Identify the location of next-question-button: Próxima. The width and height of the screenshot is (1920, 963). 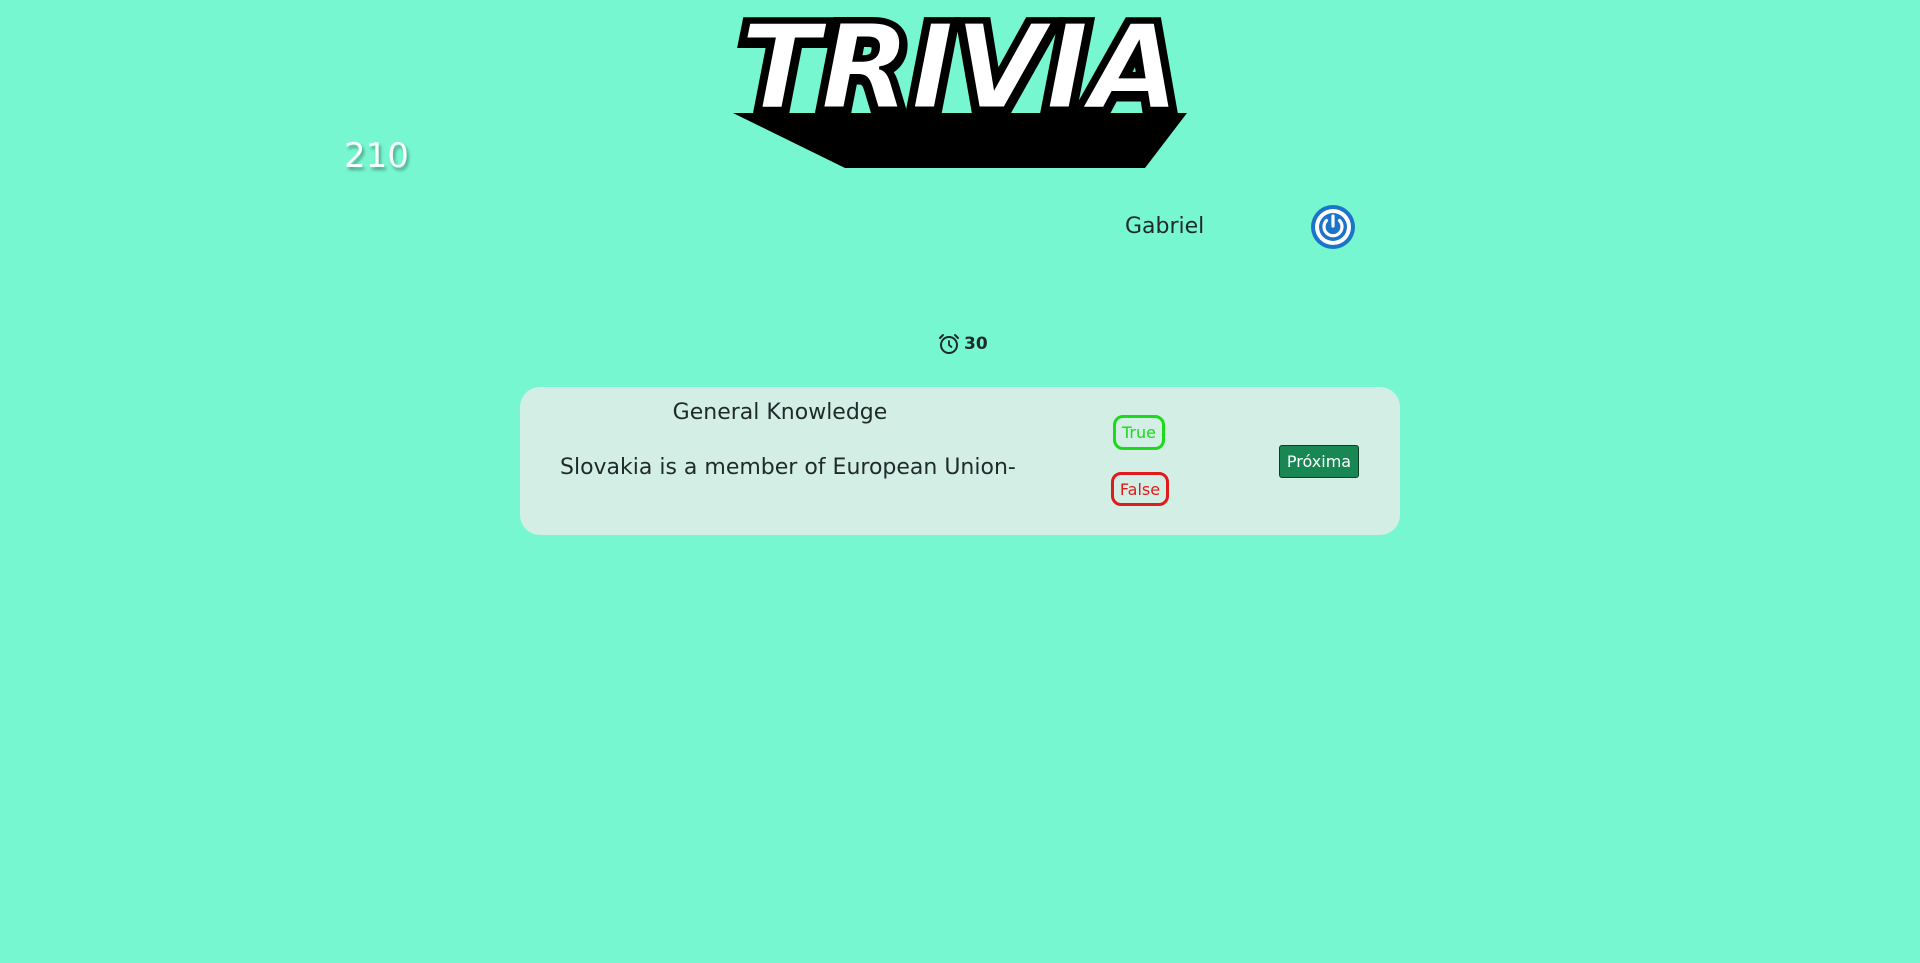
(1319, 461).